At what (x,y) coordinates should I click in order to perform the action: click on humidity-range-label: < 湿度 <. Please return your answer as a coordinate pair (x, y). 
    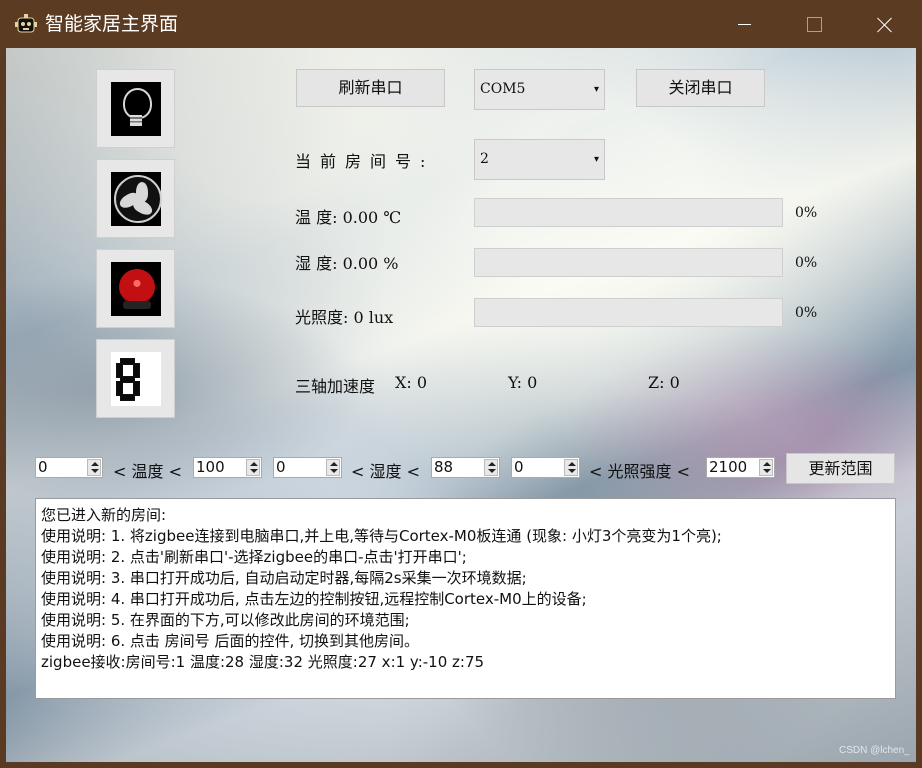
    Looking at the image, I should click on (385, 471).